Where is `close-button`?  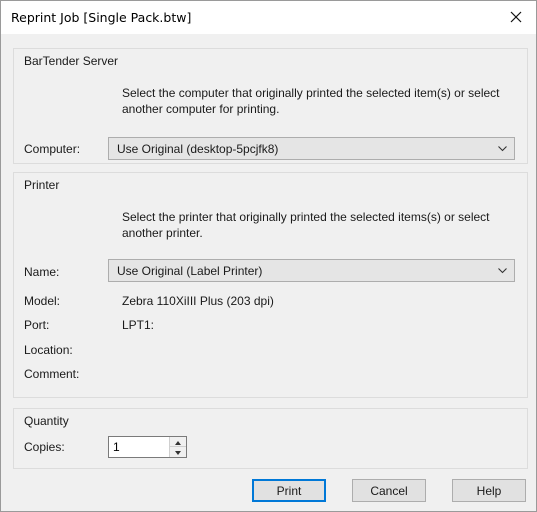 close-button is located at coordinates (516, 17).